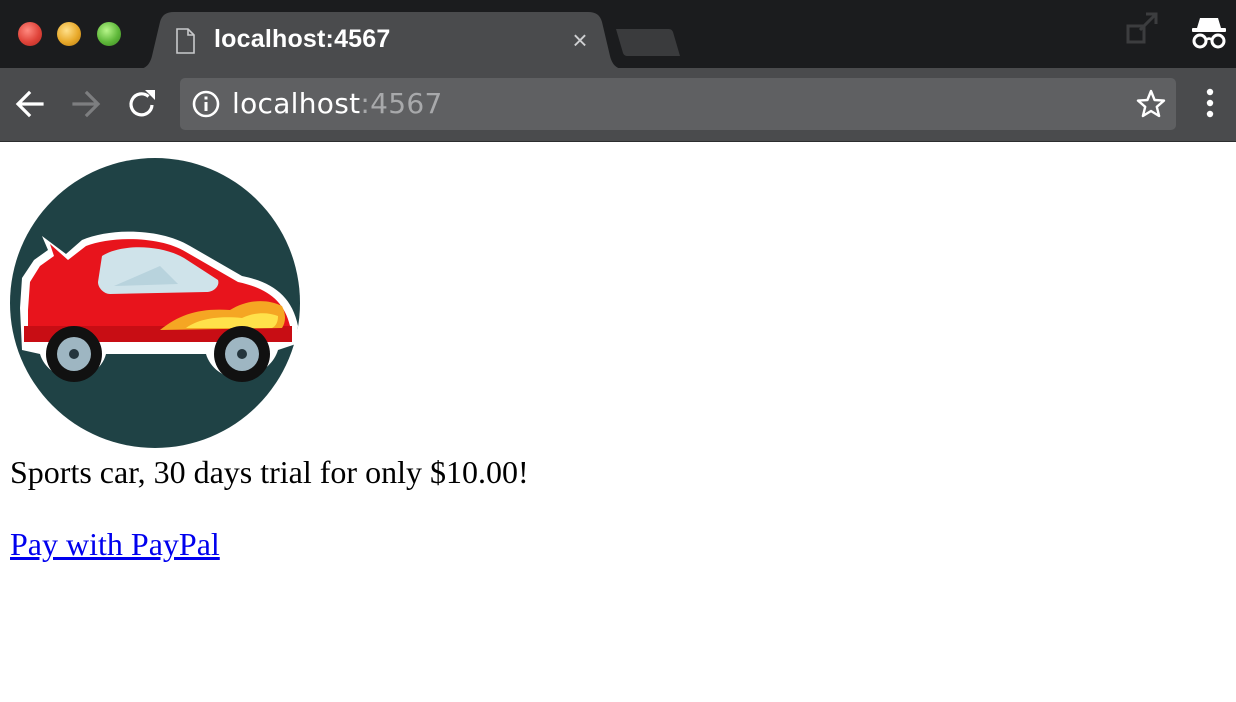 Image resolution: width=1236 pixels, height=702 pixels. I want to click on tab-close-icon: ×, so click(580, 40).